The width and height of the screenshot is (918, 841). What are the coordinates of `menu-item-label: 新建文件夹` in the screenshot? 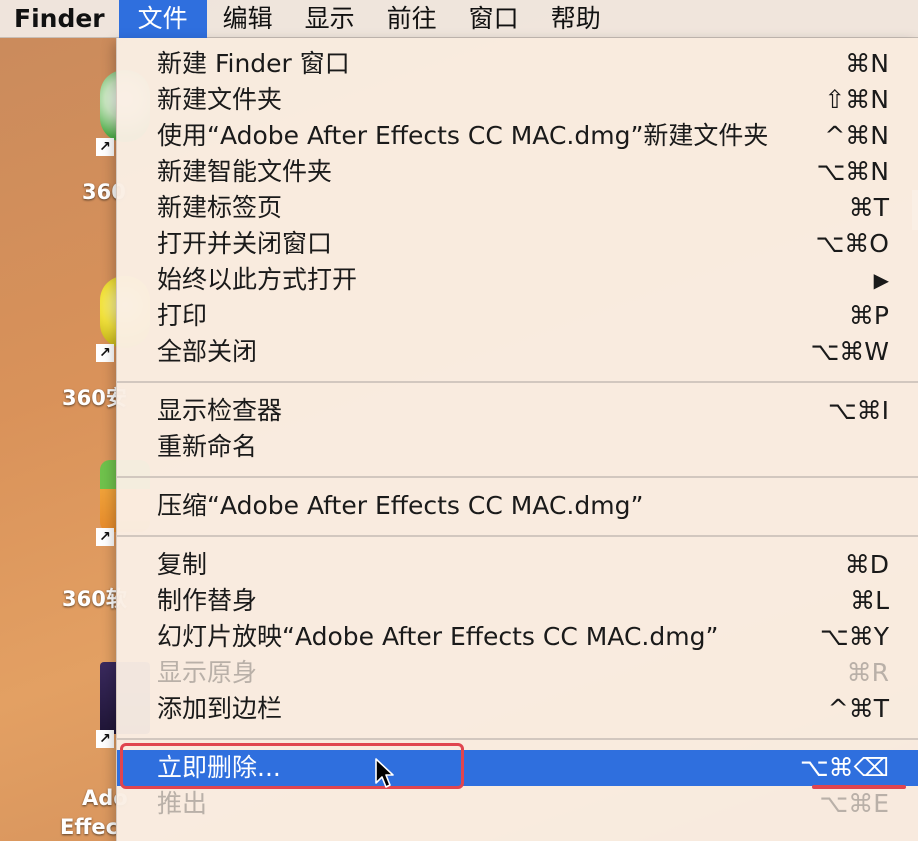 It's located at (220, 99).